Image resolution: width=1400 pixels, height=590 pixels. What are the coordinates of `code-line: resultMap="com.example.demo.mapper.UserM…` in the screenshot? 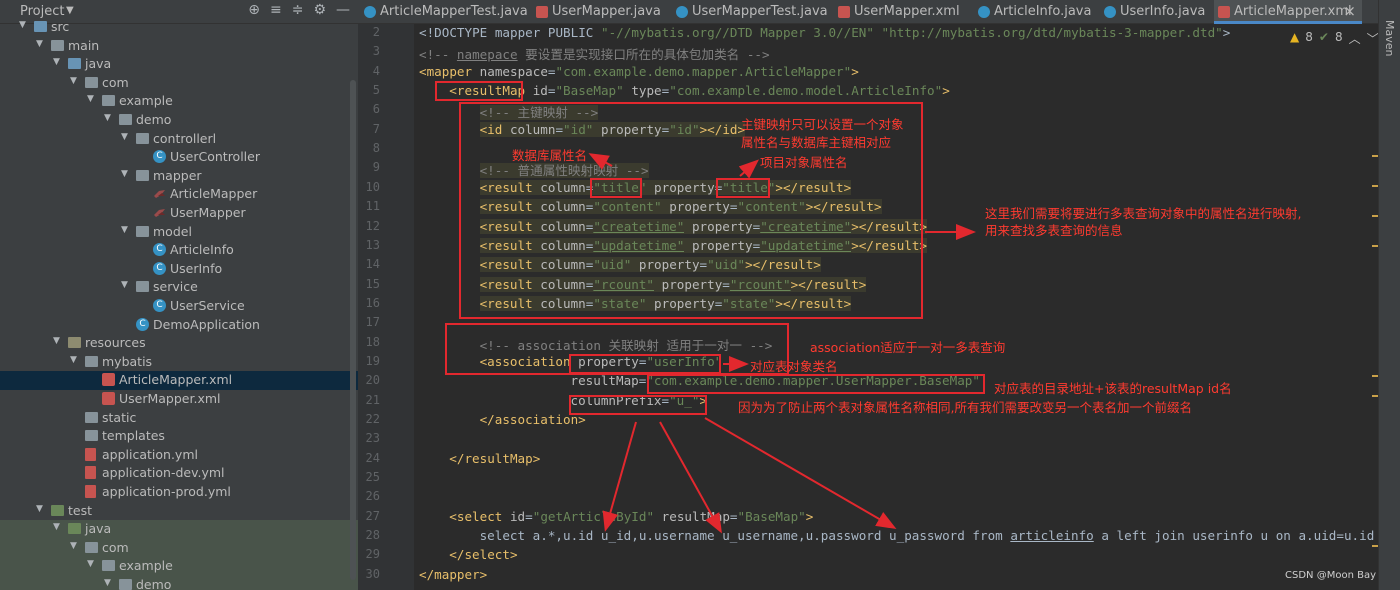 It's located at (775, 382).